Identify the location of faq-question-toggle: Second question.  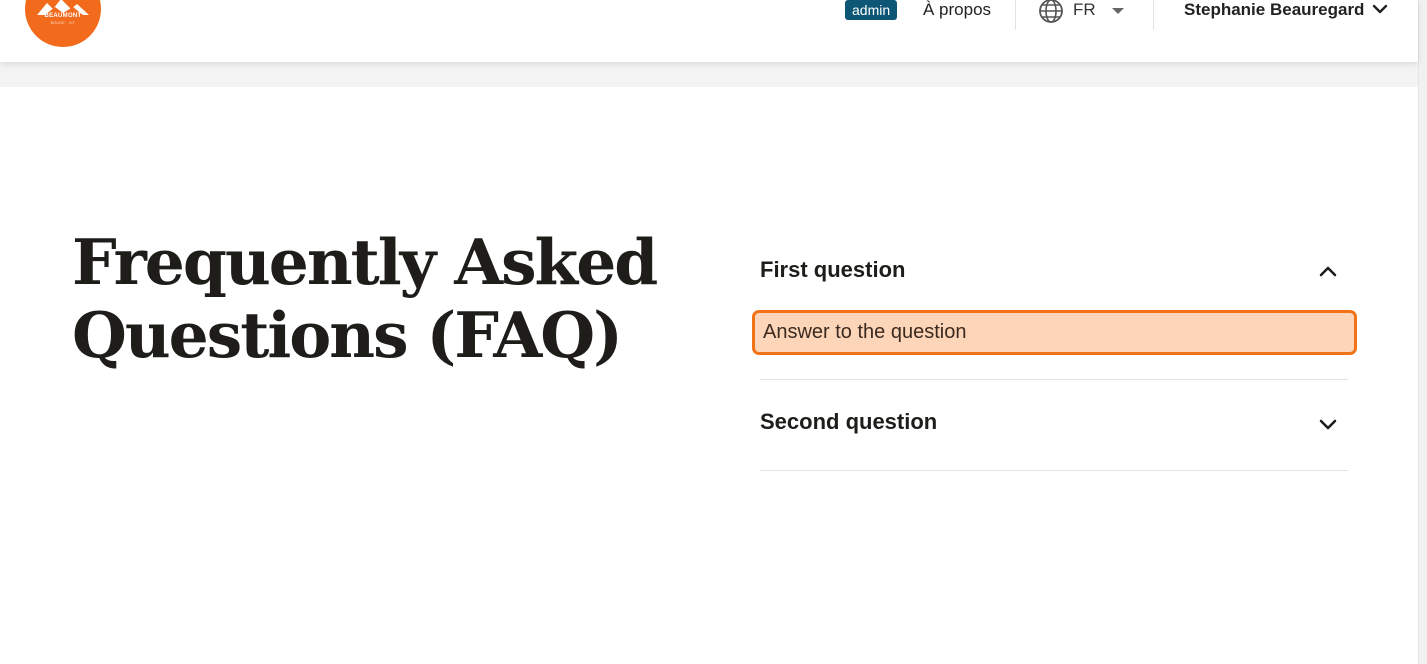
(1054, 337).